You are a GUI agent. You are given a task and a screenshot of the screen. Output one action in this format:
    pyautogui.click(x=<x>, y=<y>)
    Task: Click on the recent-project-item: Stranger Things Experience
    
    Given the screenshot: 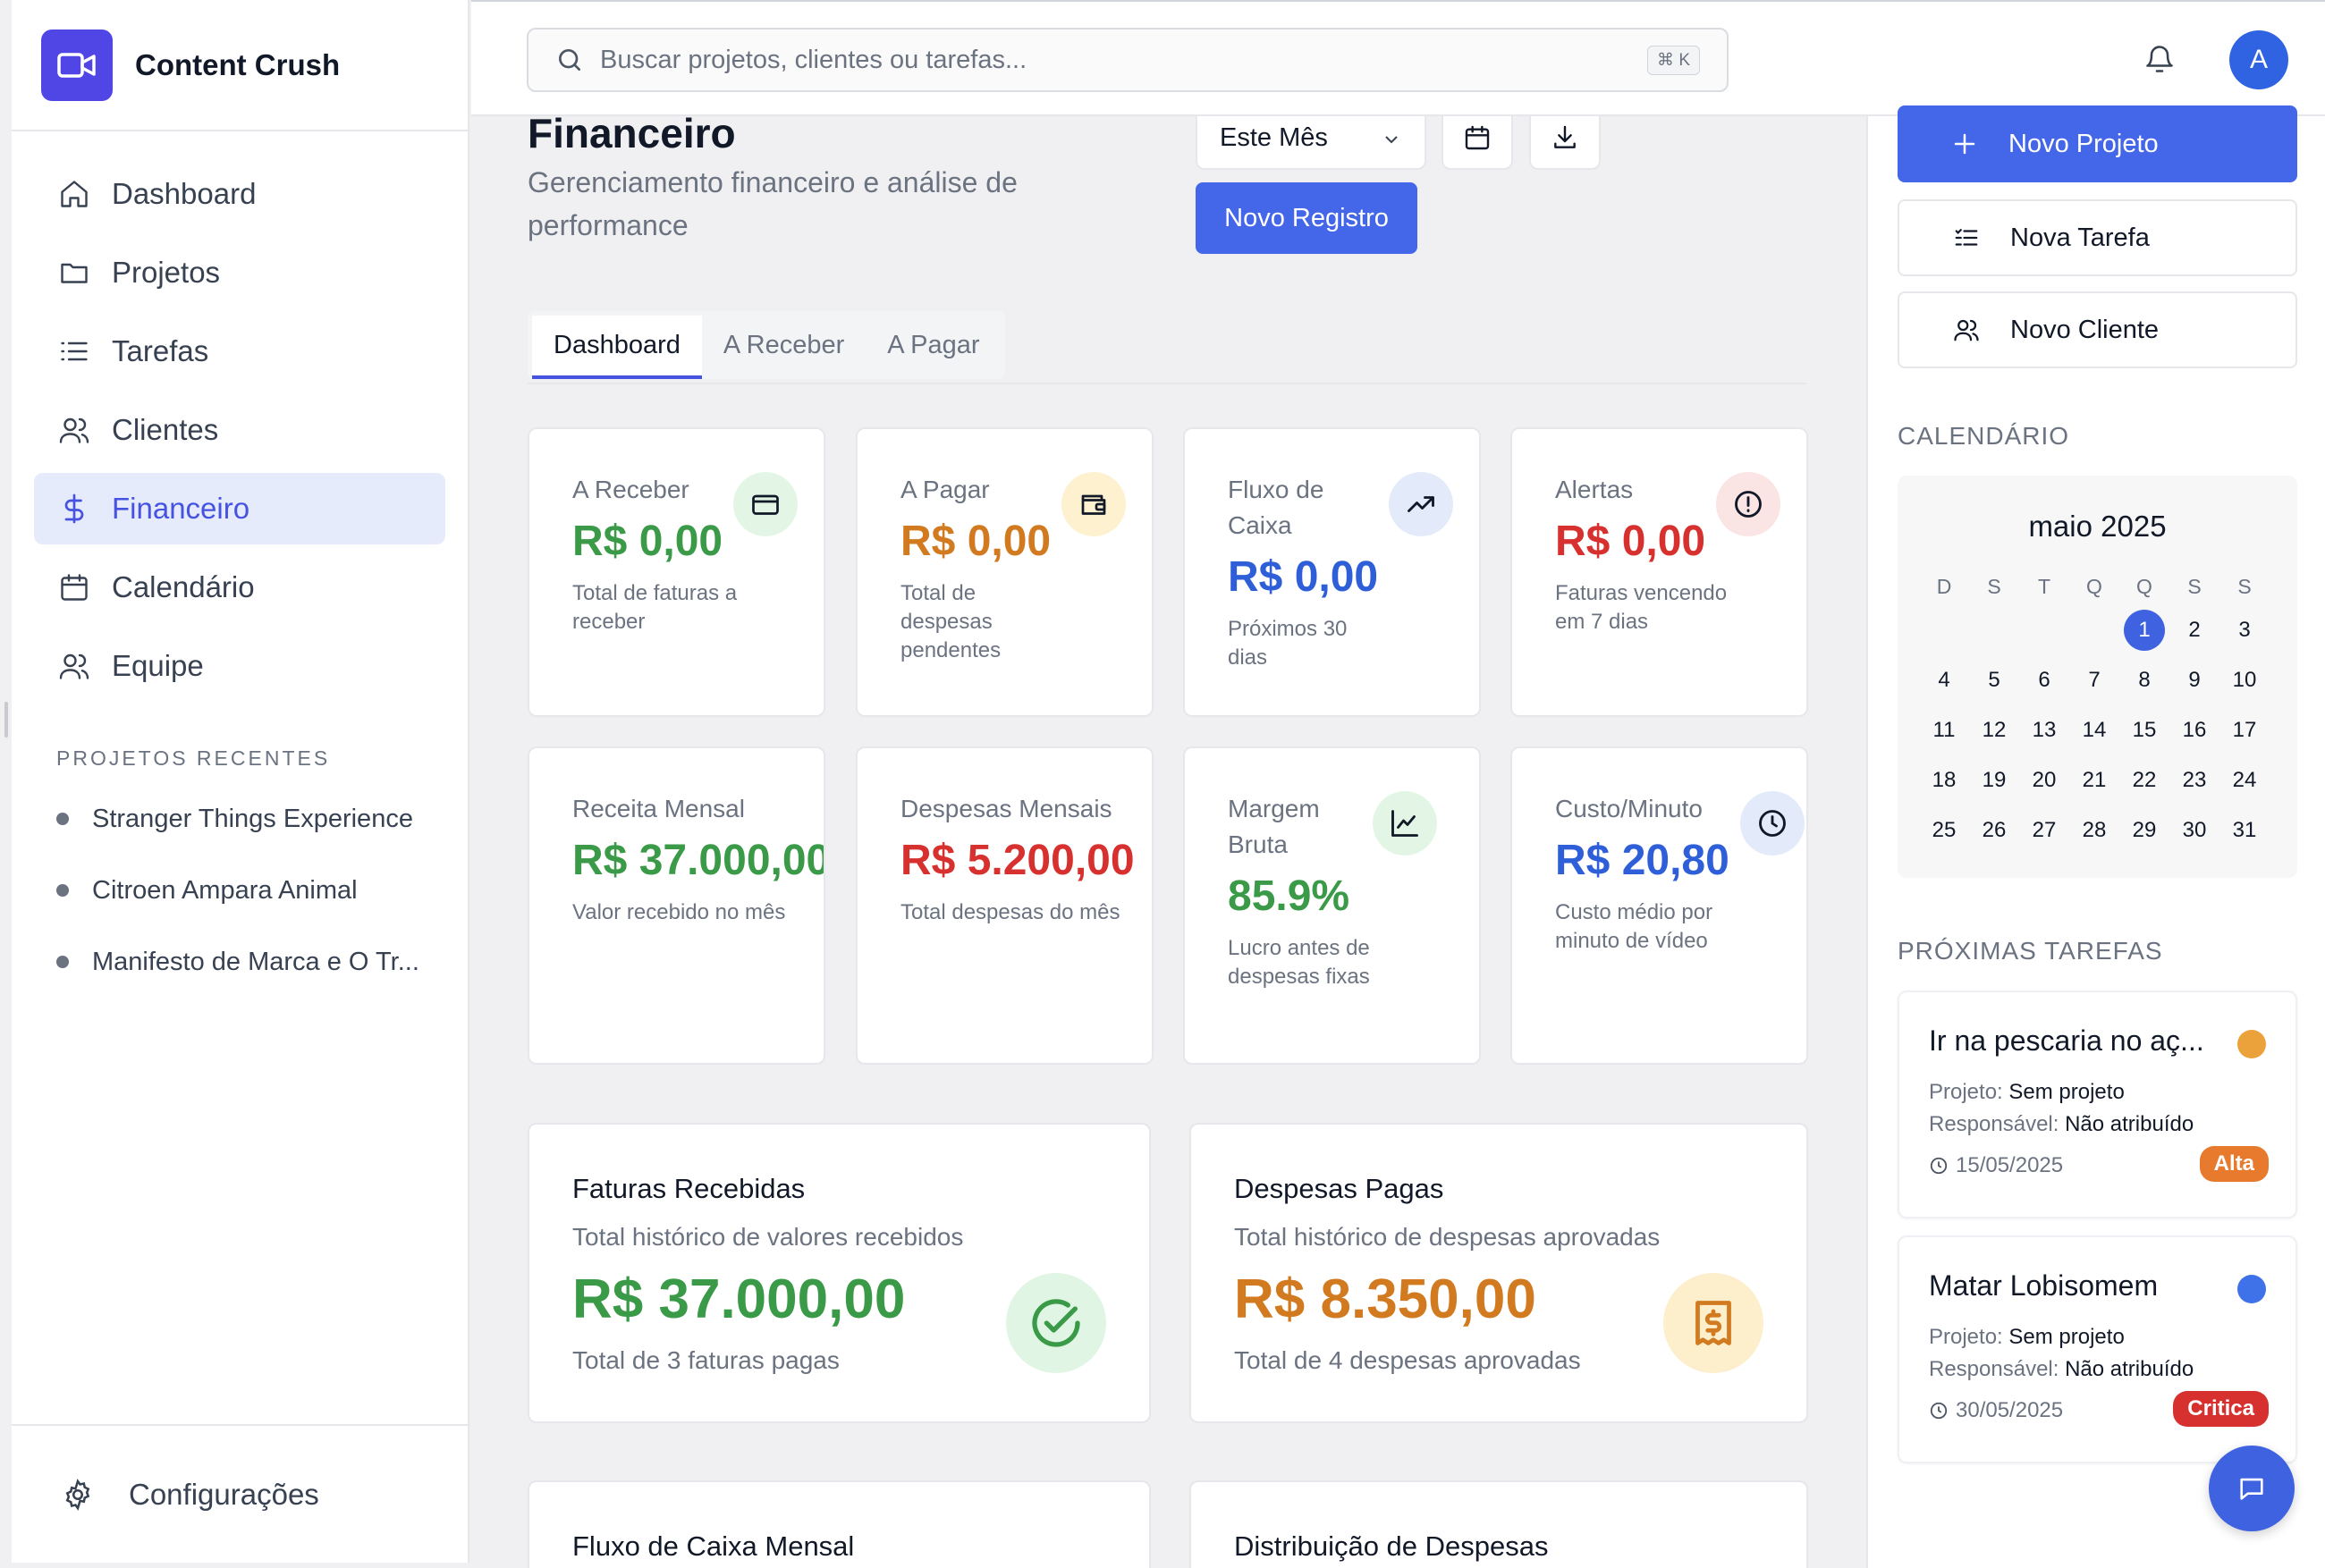 What is the action you would take?
    pyautogui.click(x=262, y=819)
    